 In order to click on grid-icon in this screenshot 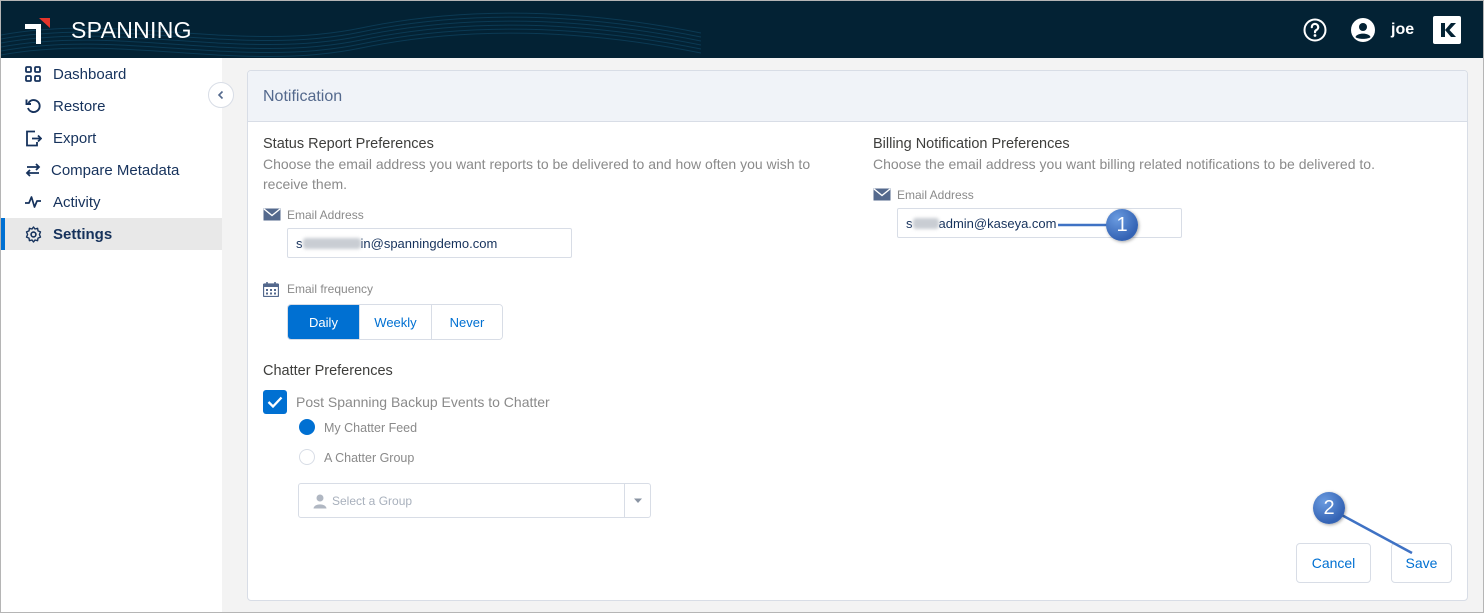, I will do `click(33, 74)`.